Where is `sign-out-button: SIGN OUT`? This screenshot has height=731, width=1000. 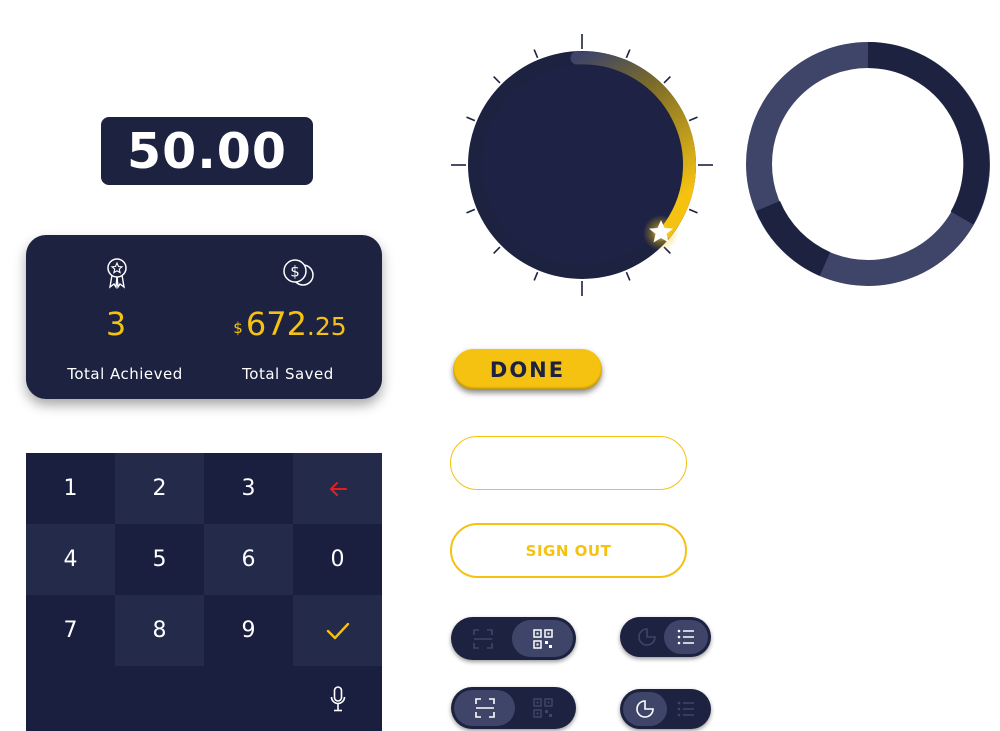
sign-out-button: SIGN OUT is located at coordinates (568, 550).